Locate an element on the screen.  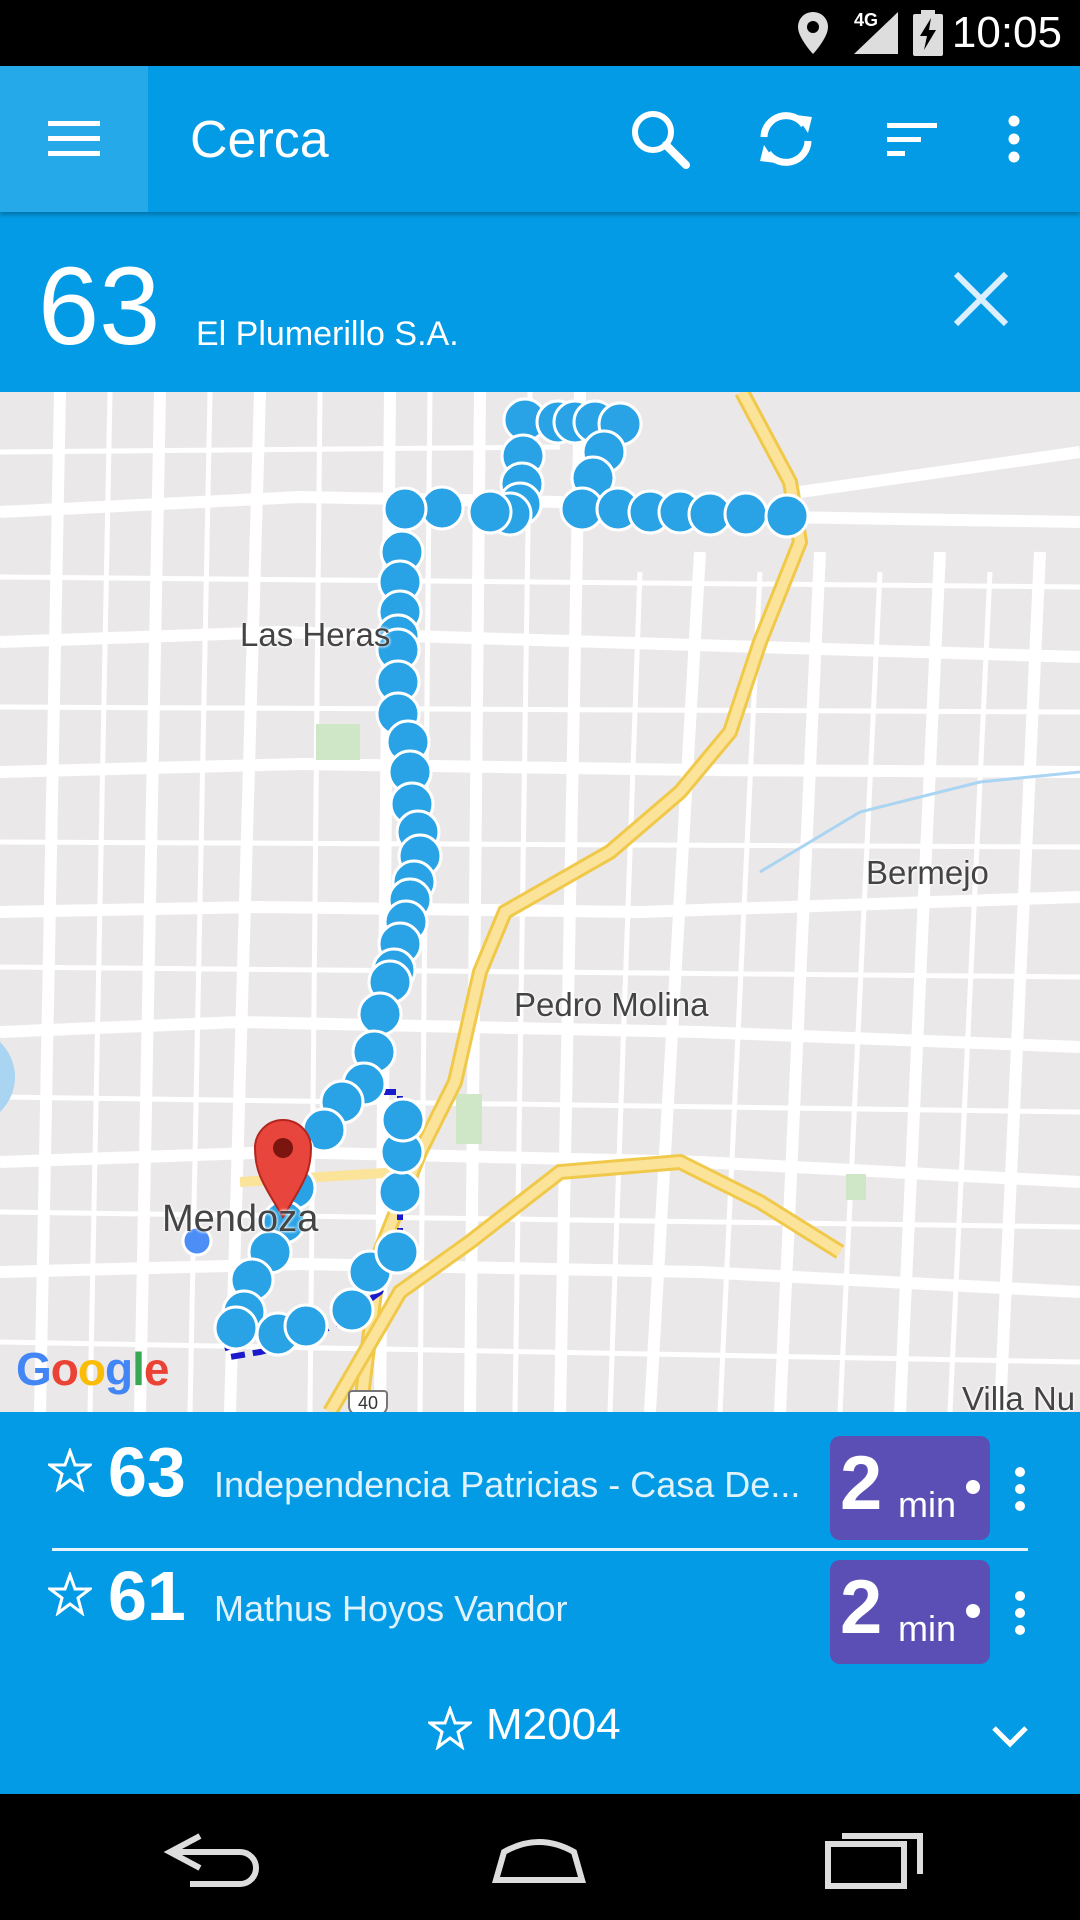
overflow-menu-button is located at coordinates (1014, 139).